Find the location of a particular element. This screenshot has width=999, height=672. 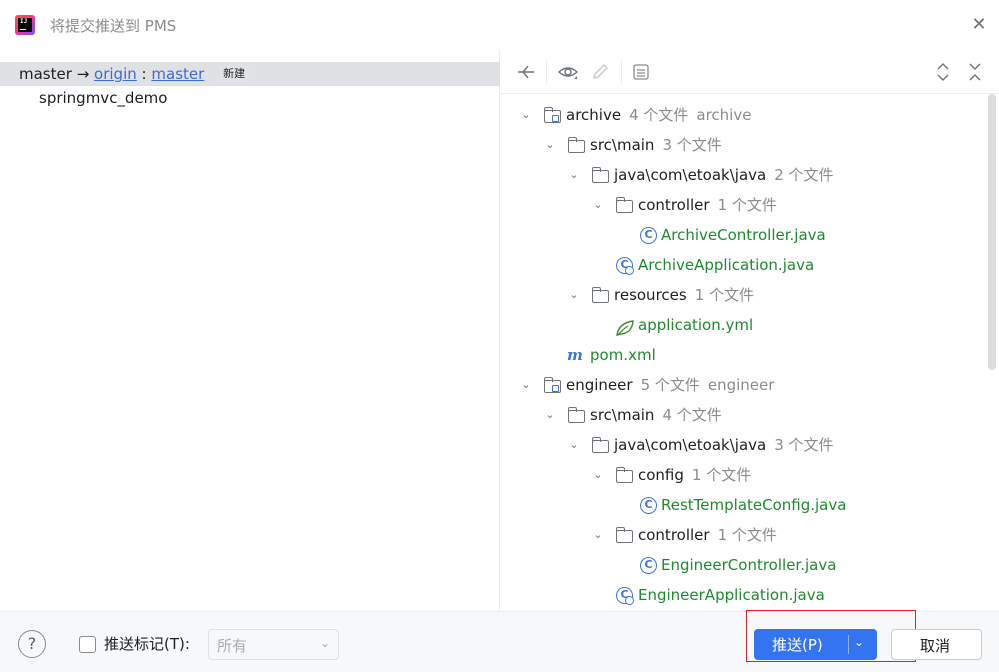

branch-row: master → origin : master 新建 is located at coordinates (134, 74).